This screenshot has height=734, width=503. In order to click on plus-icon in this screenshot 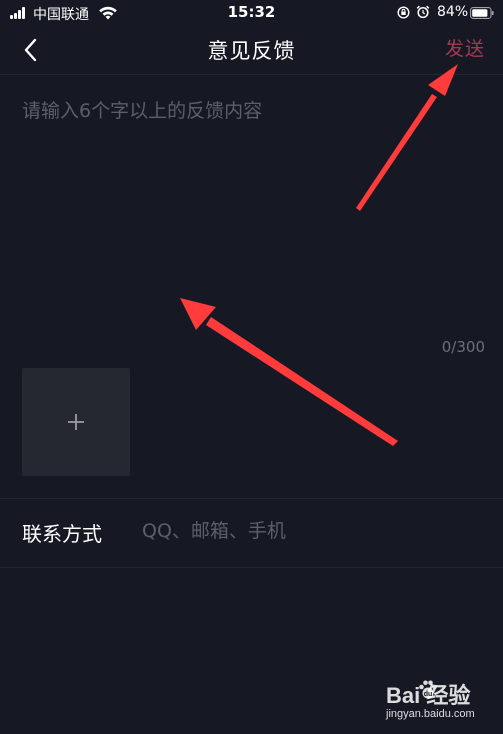, I will do `click(76, 422)`.